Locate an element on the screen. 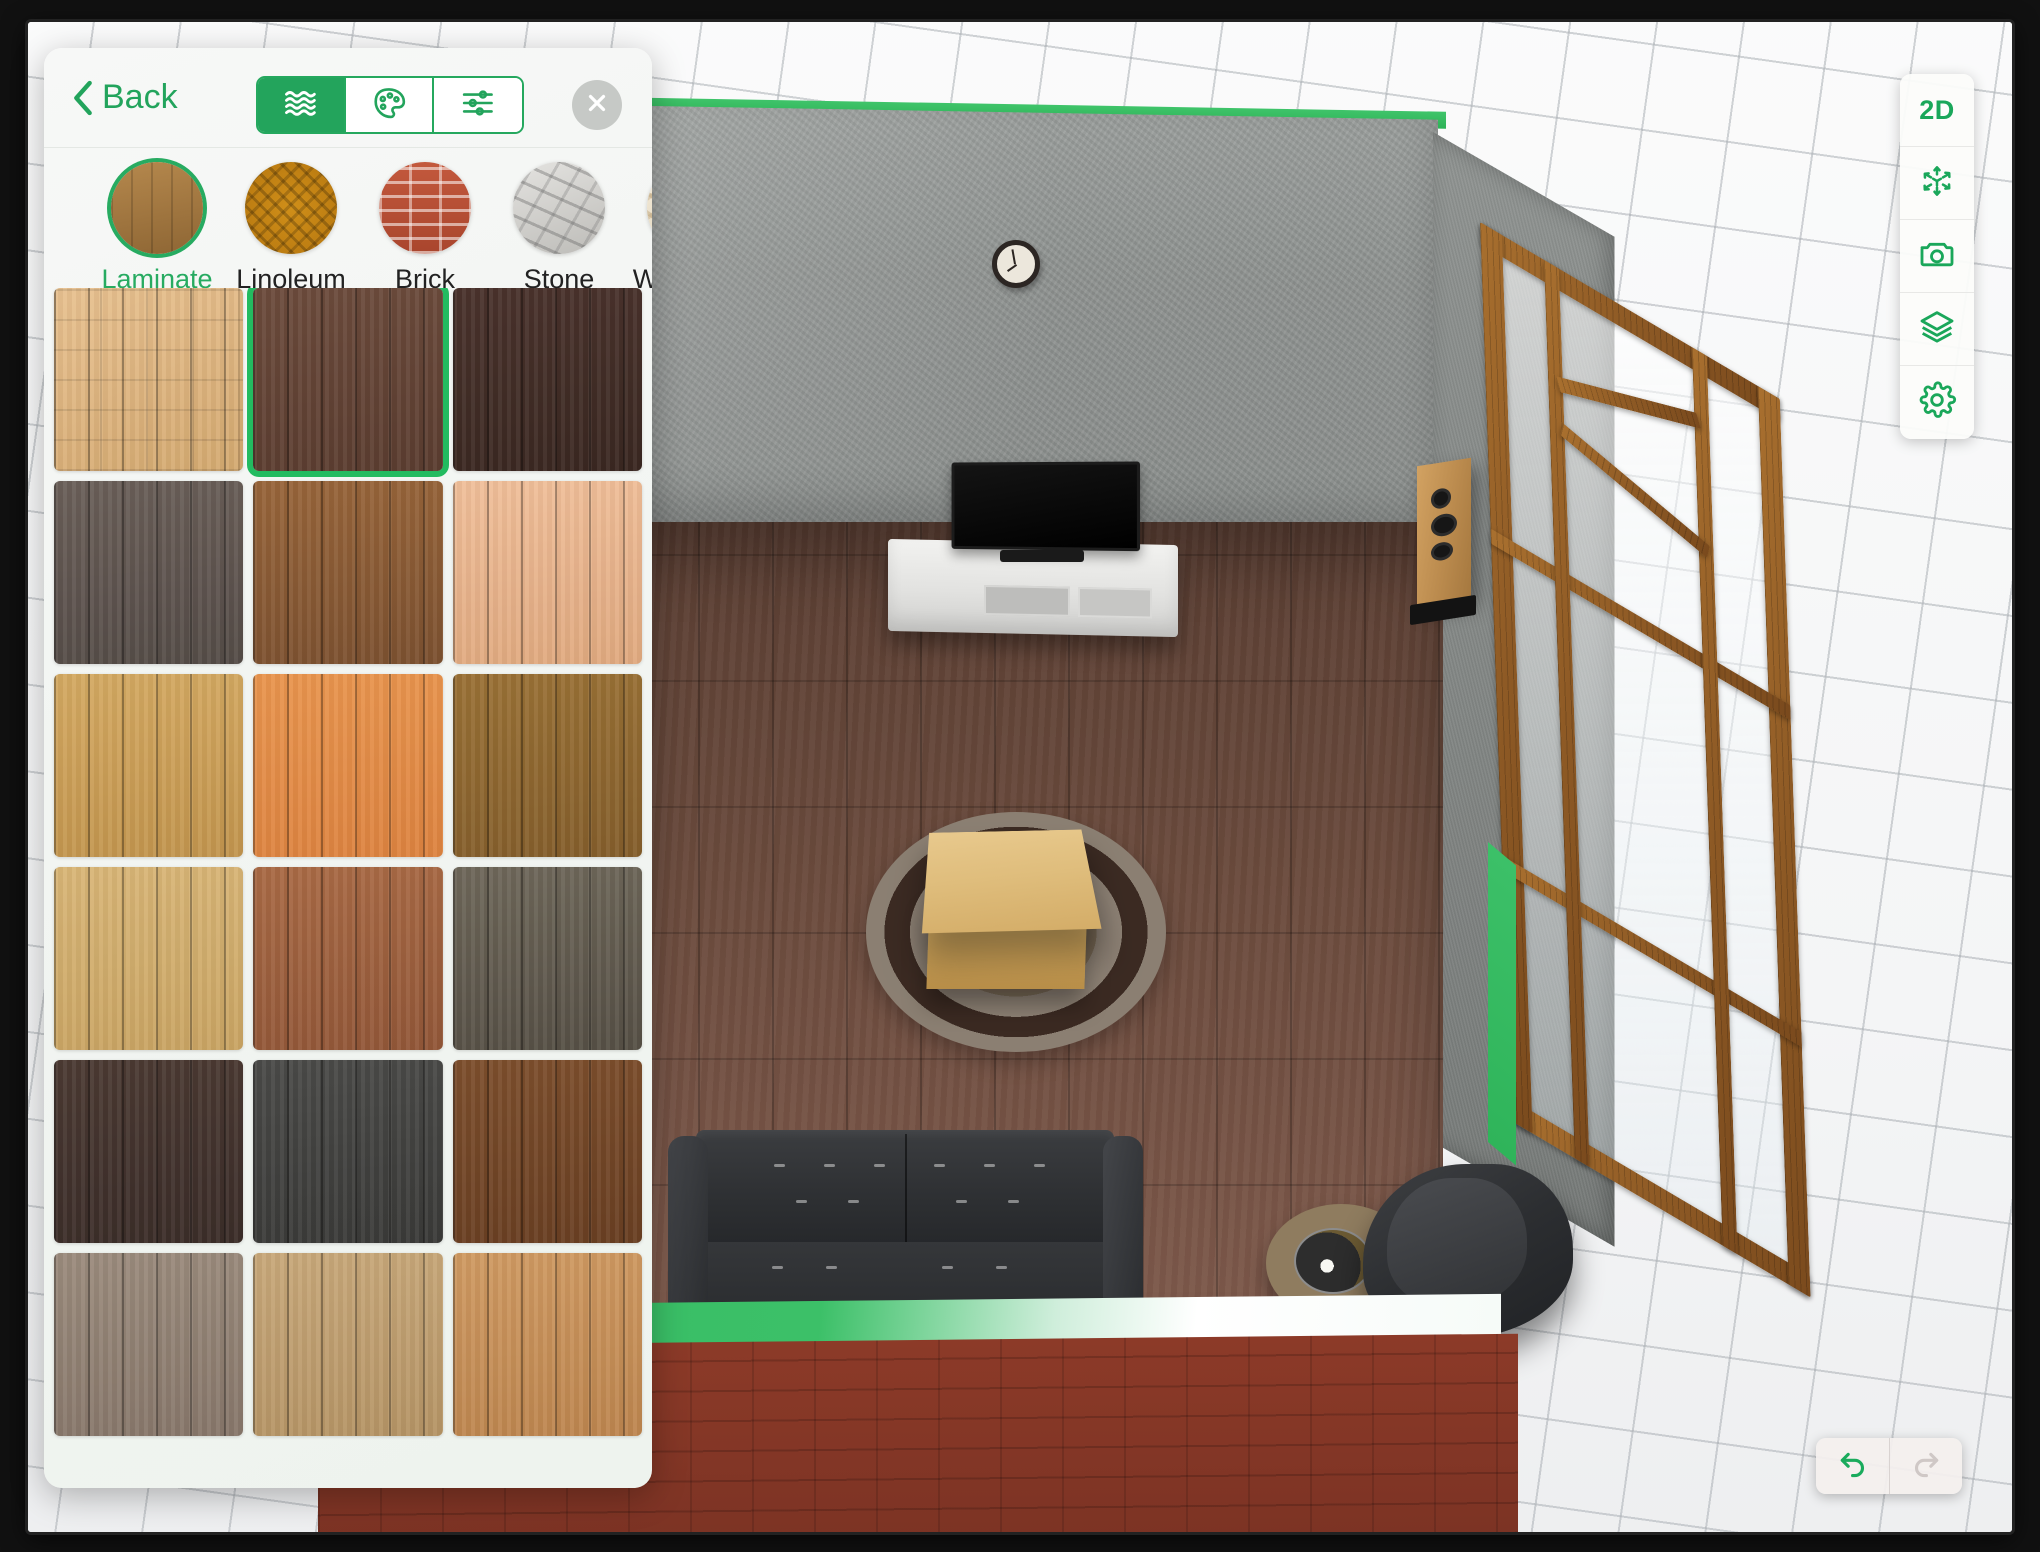  material-swatch-light-tan-planks is located at coordinates (348, 1344).